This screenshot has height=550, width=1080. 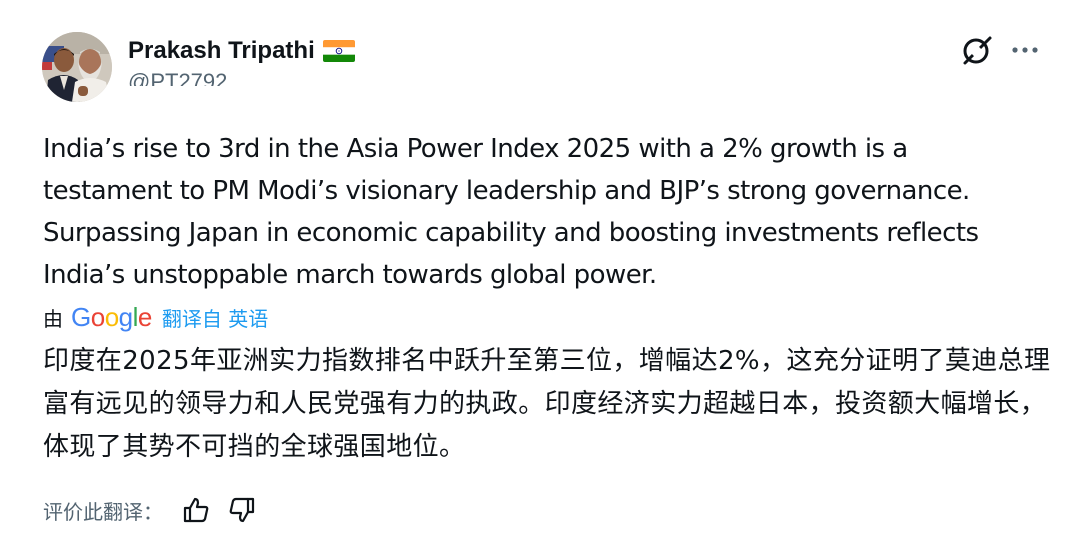 I want to click on translated-by-label: 由, so click(x=53, y=318).